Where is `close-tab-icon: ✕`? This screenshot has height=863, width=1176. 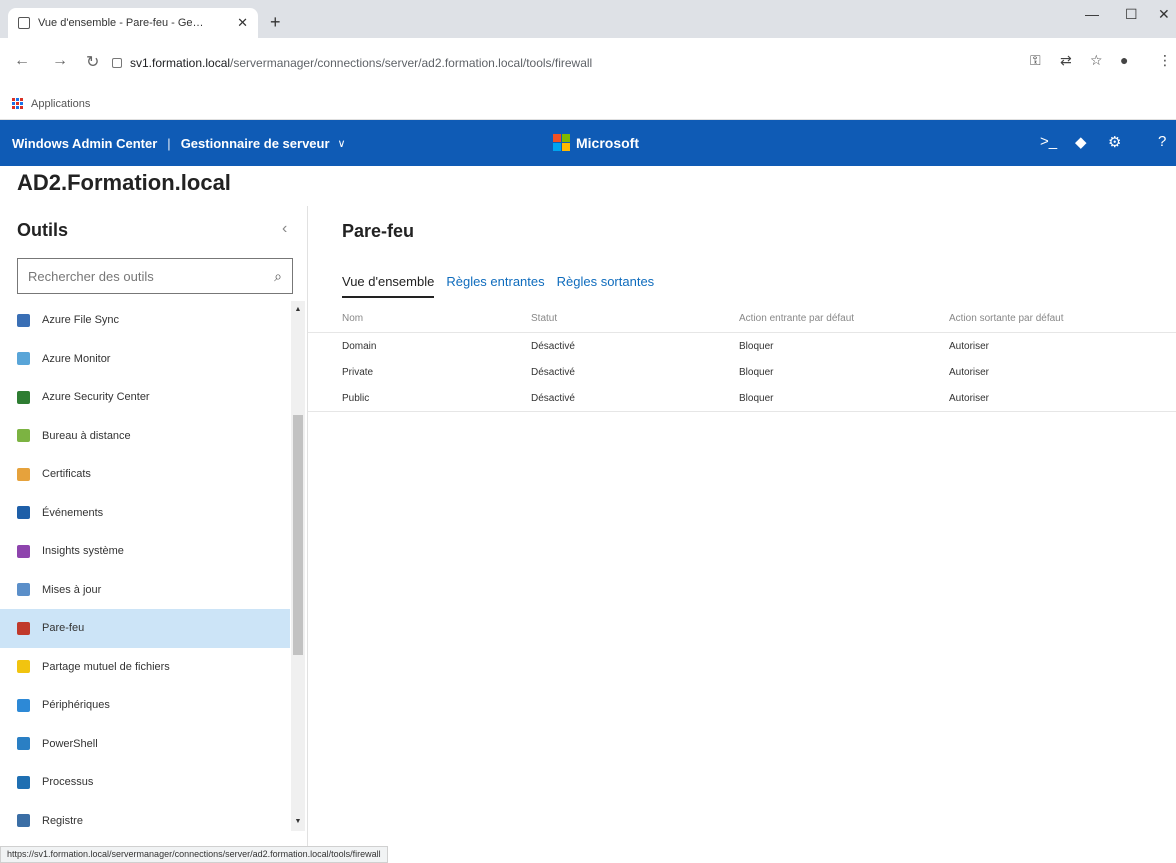 close-tab-icon: ✕ is located at coordinates (242, 23).